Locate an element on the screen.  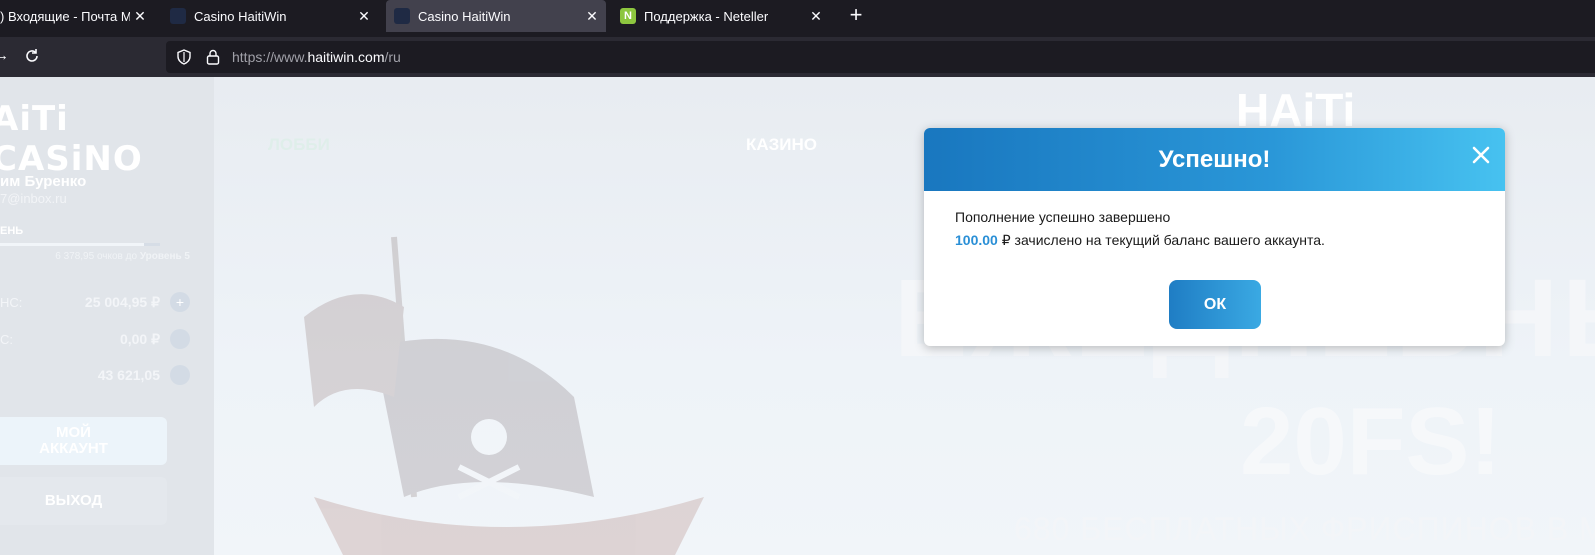
credited-amount: 100.00 is located at coordinates (976, 240).